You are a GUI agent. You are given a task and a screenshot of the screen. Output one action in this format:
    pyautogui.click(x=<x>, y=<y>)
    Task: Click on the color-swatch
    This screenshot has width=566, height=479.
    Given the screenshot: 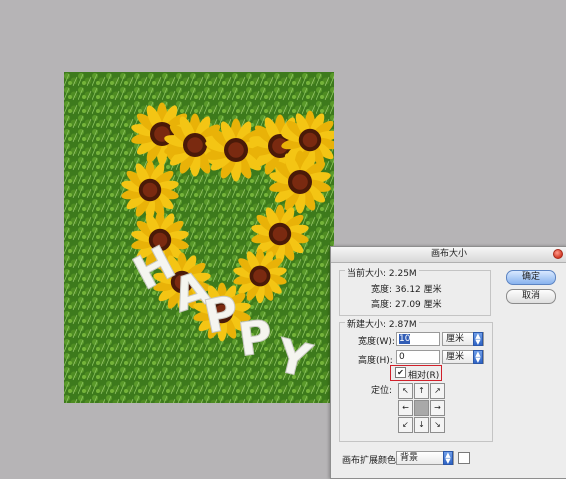 What is the action you would take?
    pyautogui.click(x=464, y=458)
    